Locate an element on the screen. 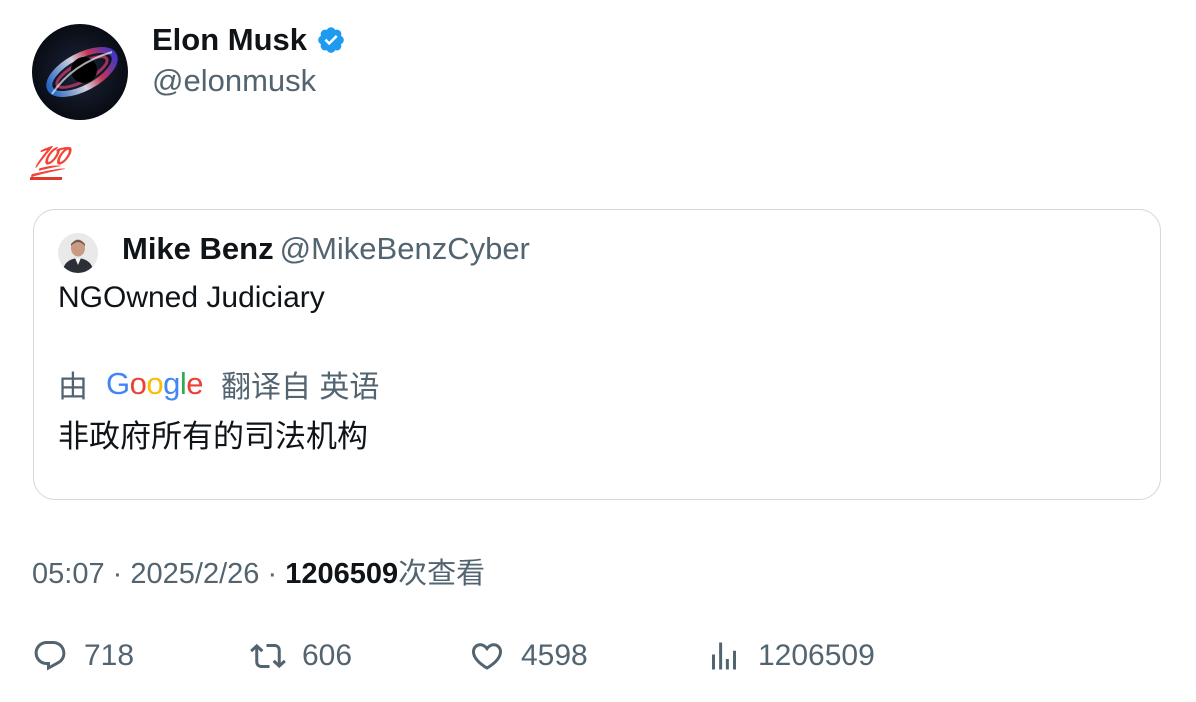  author-handle: @elonmusk is located at coordinates (234, 81).